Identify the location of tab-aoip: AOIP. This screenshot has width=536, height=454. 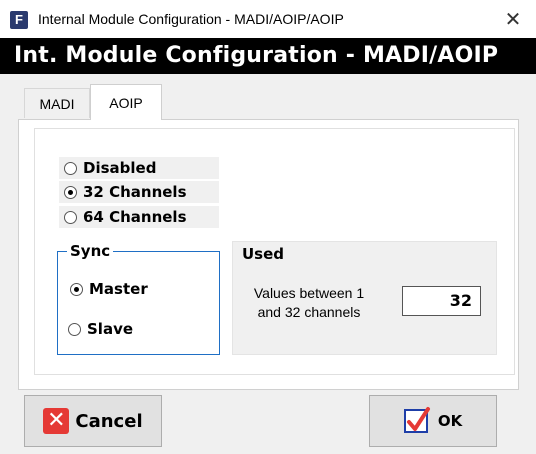
(126, 102).